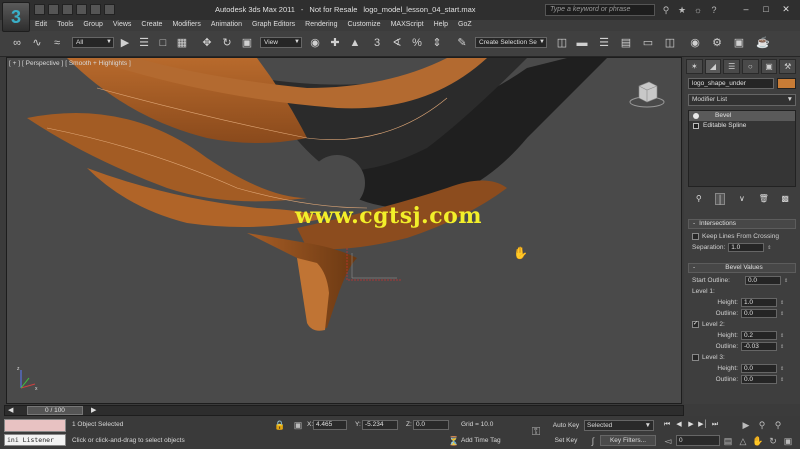  Describe the element at coordinates (122, 24) in the screenshot. I see `menu-item-views: Views` at that location.